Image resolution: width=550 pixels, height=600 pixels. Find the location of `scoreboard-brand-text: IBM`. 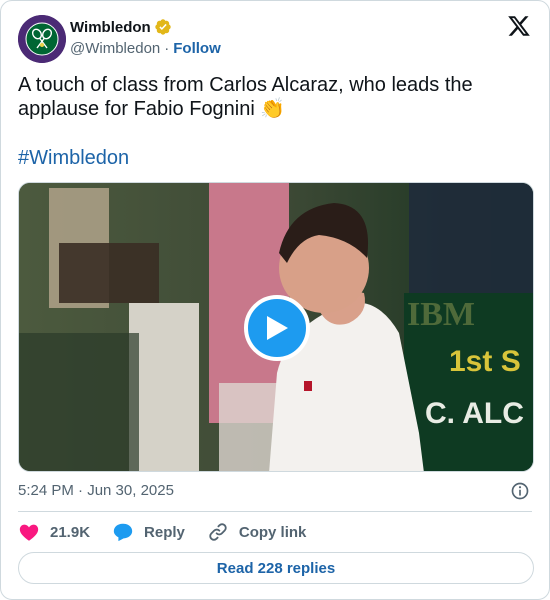

scoreboard-brand-text: IBM is located at coordinates (441, 314).